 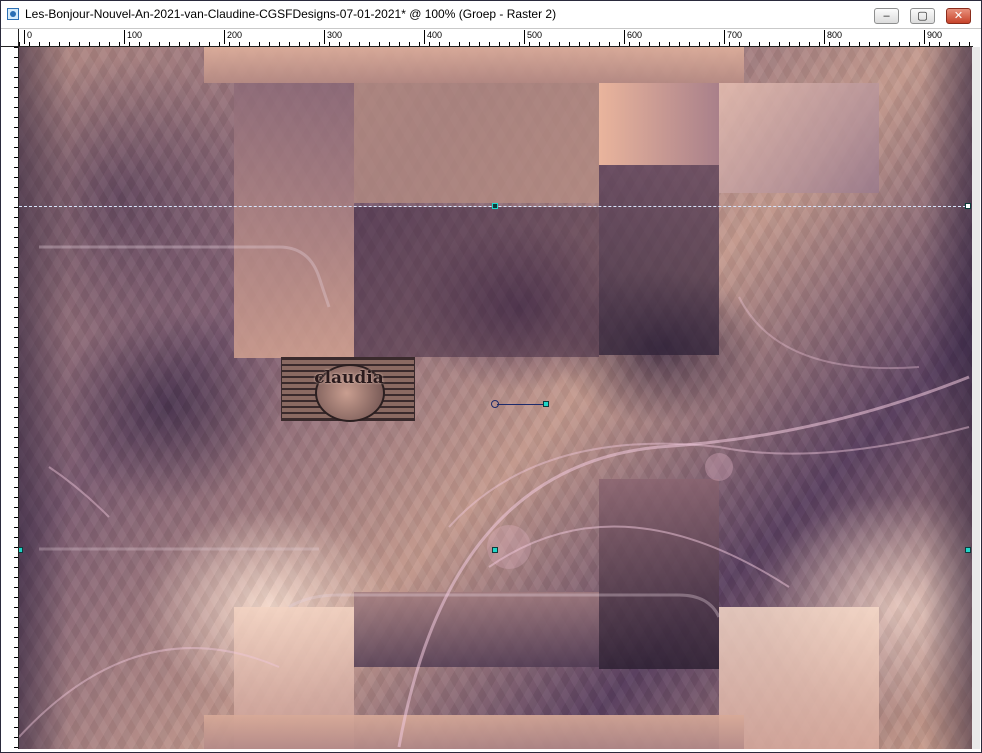 I want to click on maximize-button: ▢, so click(x=922, y=16).